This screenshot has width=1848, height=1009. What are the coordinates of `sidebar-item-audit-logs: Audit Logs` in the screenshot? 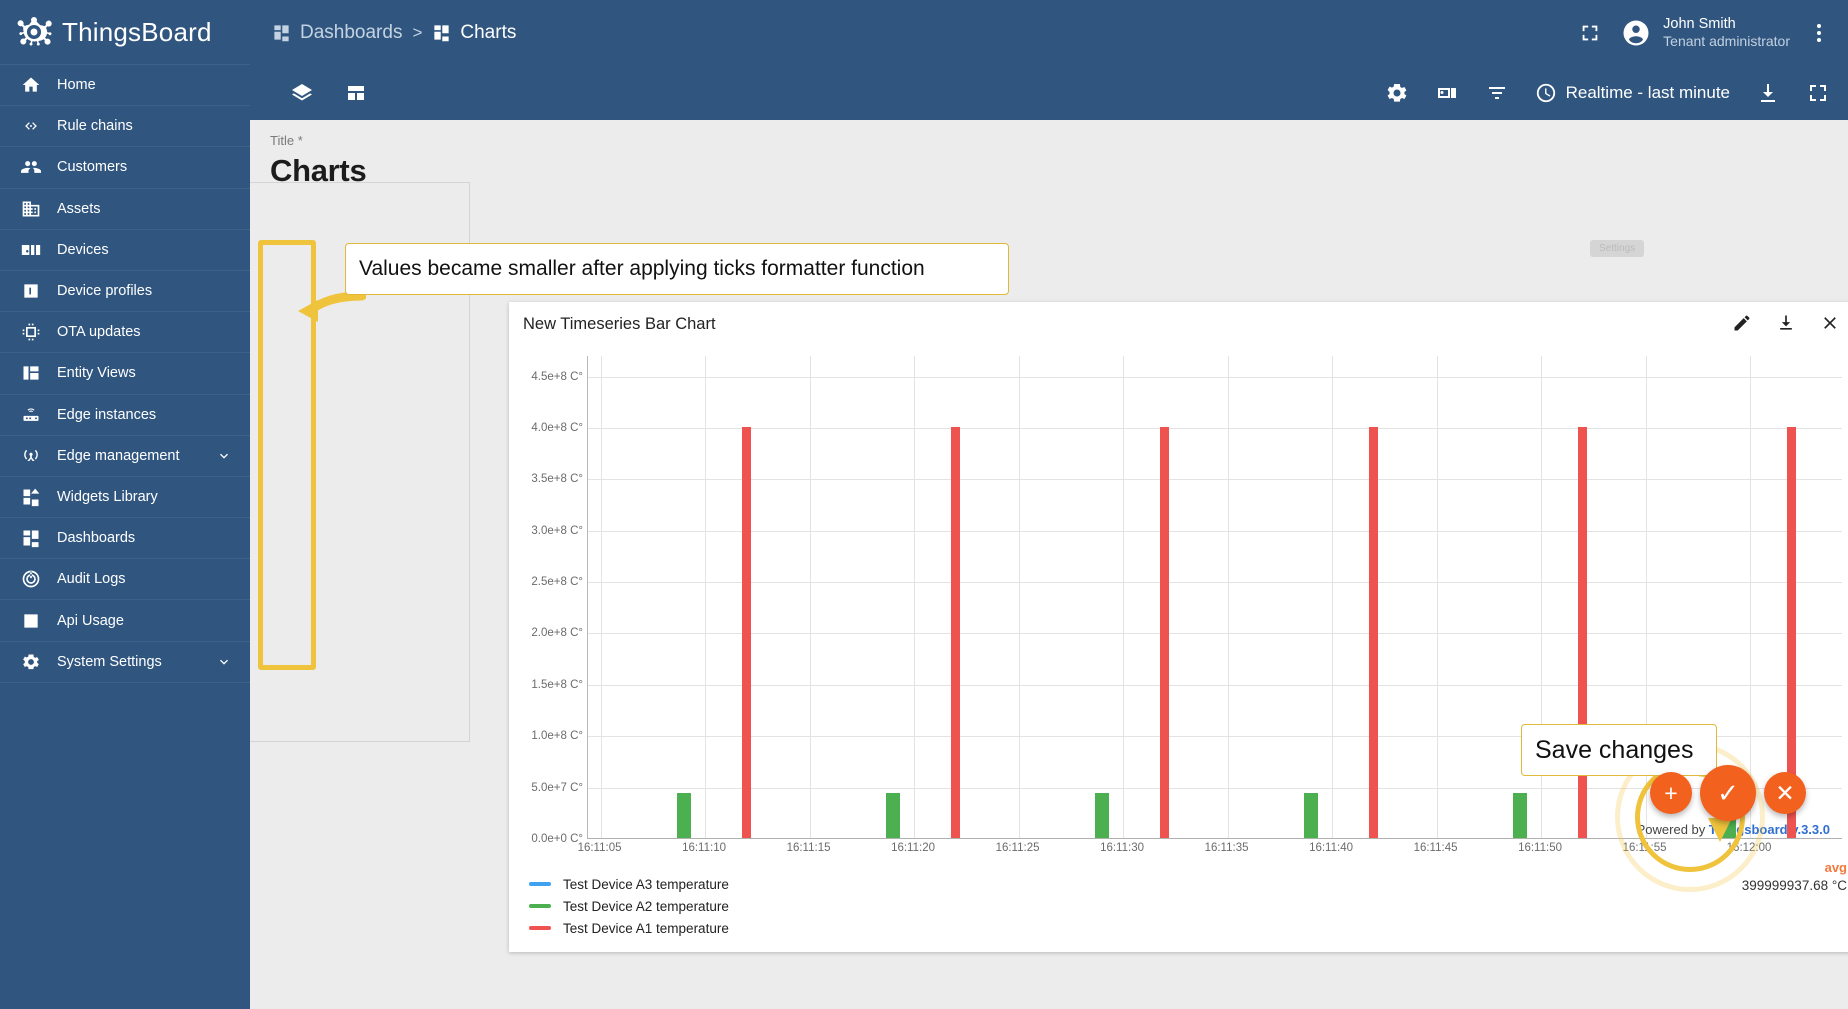 It's located at (125, 580).